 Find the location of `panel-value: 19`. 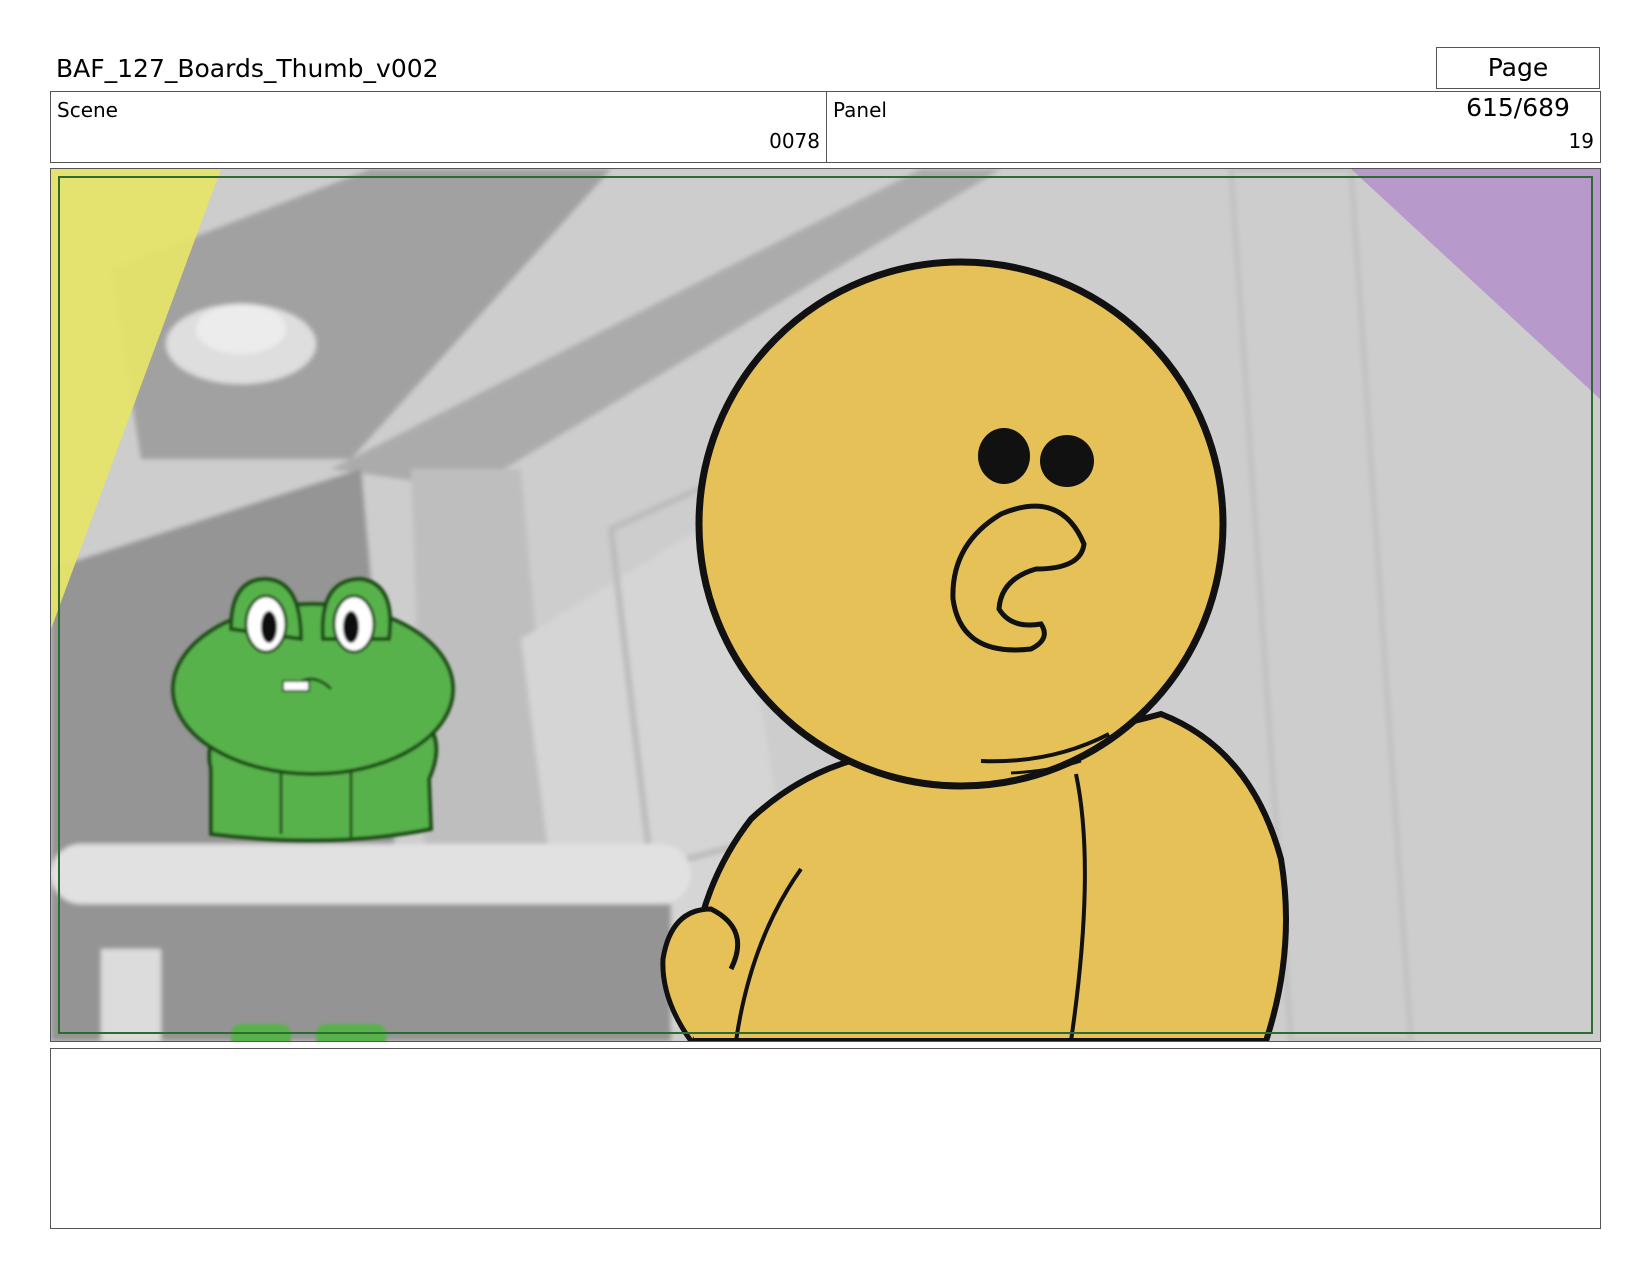

panel-value: 19 is located at coordinates (1581, 141).